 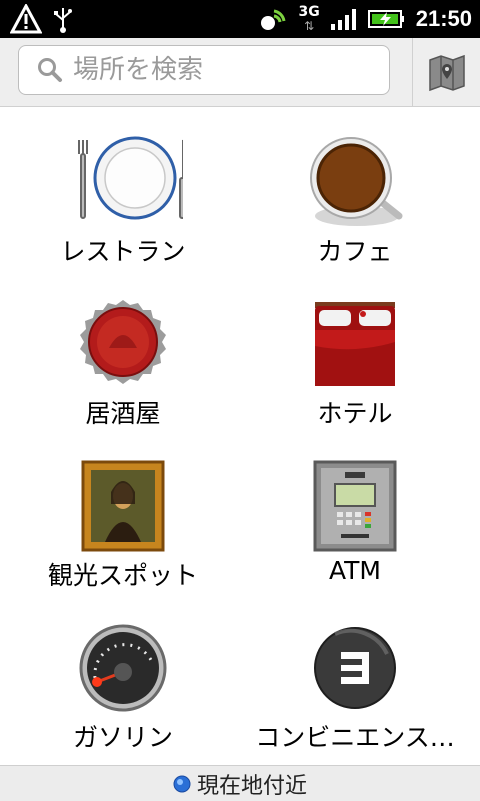 What do you see at coordinates (50, 70) in the screenshot?
I see `search-icon` at bounding box center [50, 70].